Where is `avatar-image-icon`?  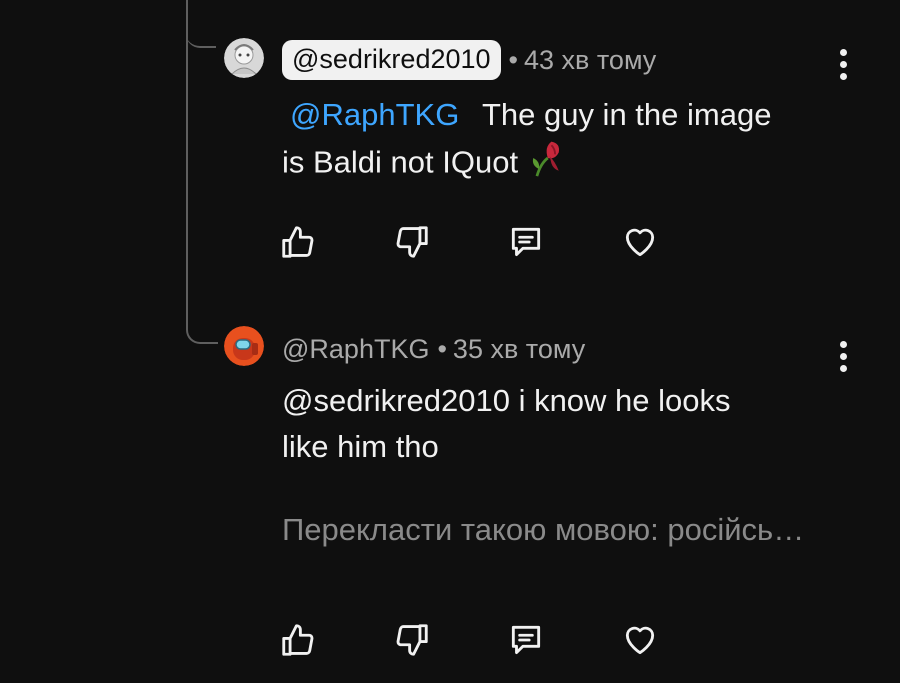 avatar-image-icon is located at coordinates (244, 58).